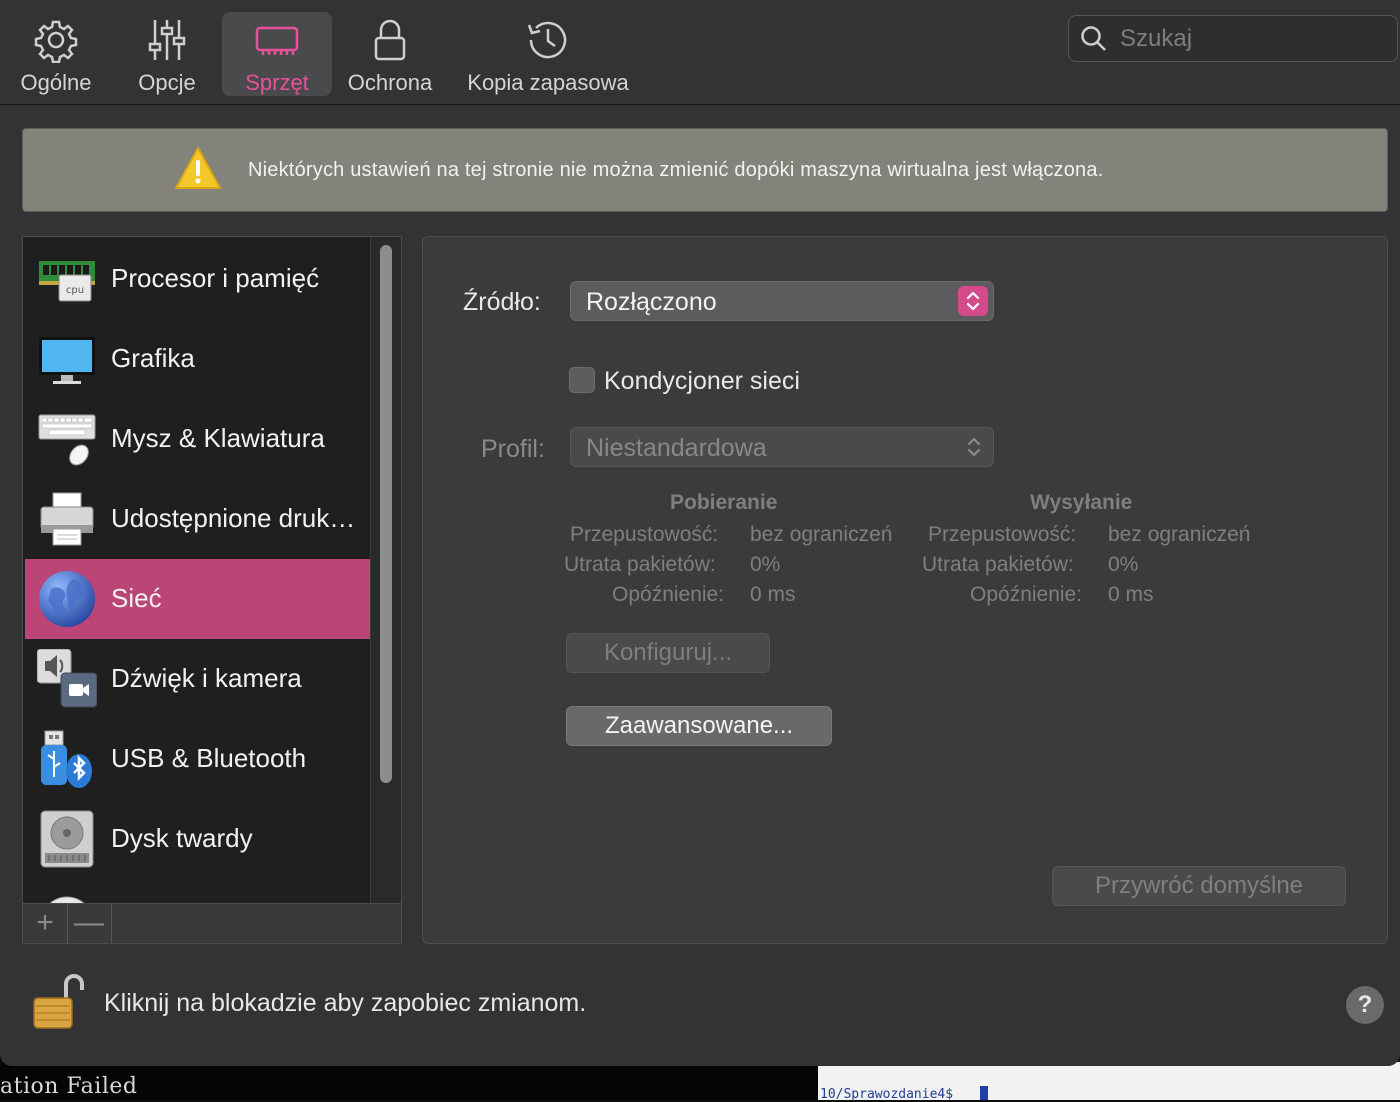 This screenshot has height=1102, width=1400. Describe the element at coordinates (136, 598) in the screenshot. I see `sidebar-item-label: Sieć` at that location.